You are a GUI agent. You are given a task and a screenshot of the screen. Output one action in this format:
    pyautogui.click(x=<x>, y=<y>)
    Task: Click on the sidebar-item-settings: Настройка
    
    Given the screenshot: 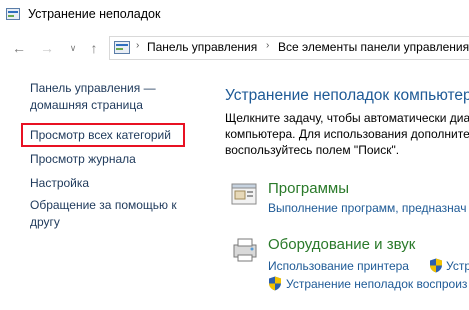 What is the action you would take?
    pyautogui.click(x=59, y=183)
    